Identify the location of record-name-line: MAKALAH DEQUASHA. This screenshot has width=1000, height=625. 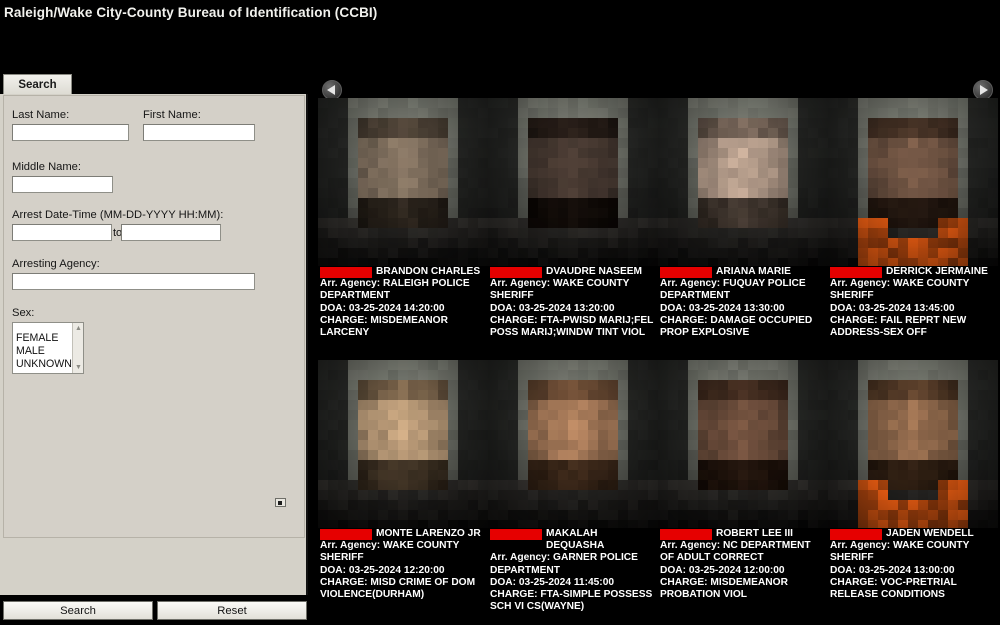
(573, 540).